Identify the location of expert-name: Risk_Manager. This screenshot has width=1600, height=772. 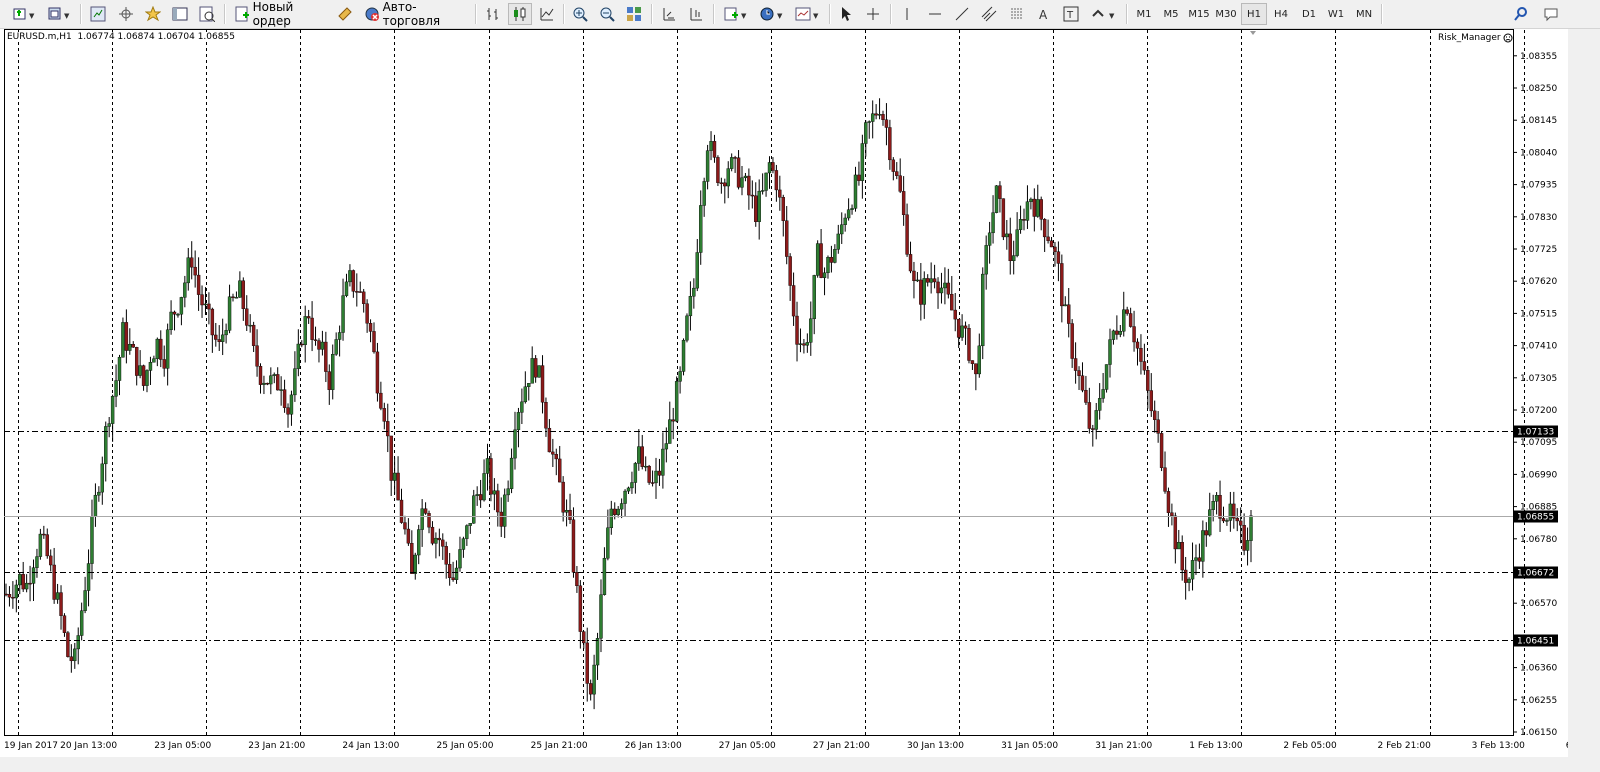
(1469, 38).